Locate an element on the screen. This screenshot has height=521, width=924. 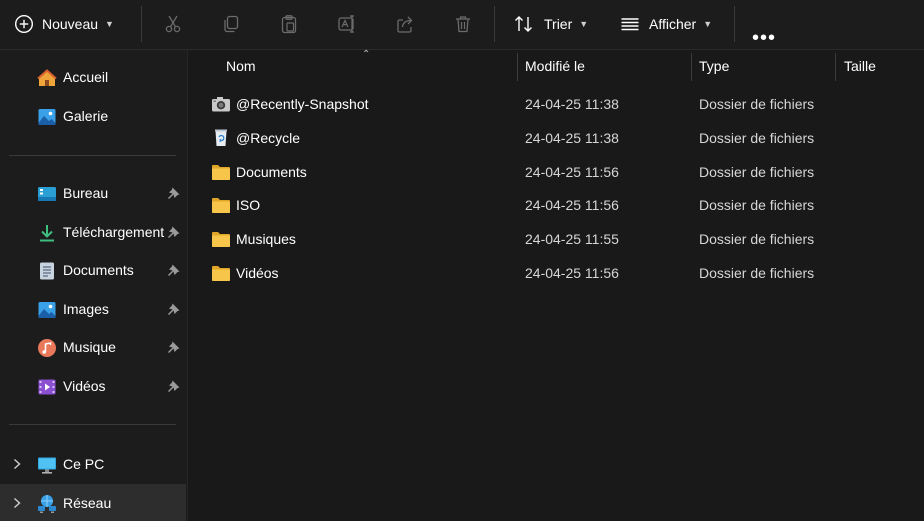
column-header-name: Nom is located at coordinates (241, 66).